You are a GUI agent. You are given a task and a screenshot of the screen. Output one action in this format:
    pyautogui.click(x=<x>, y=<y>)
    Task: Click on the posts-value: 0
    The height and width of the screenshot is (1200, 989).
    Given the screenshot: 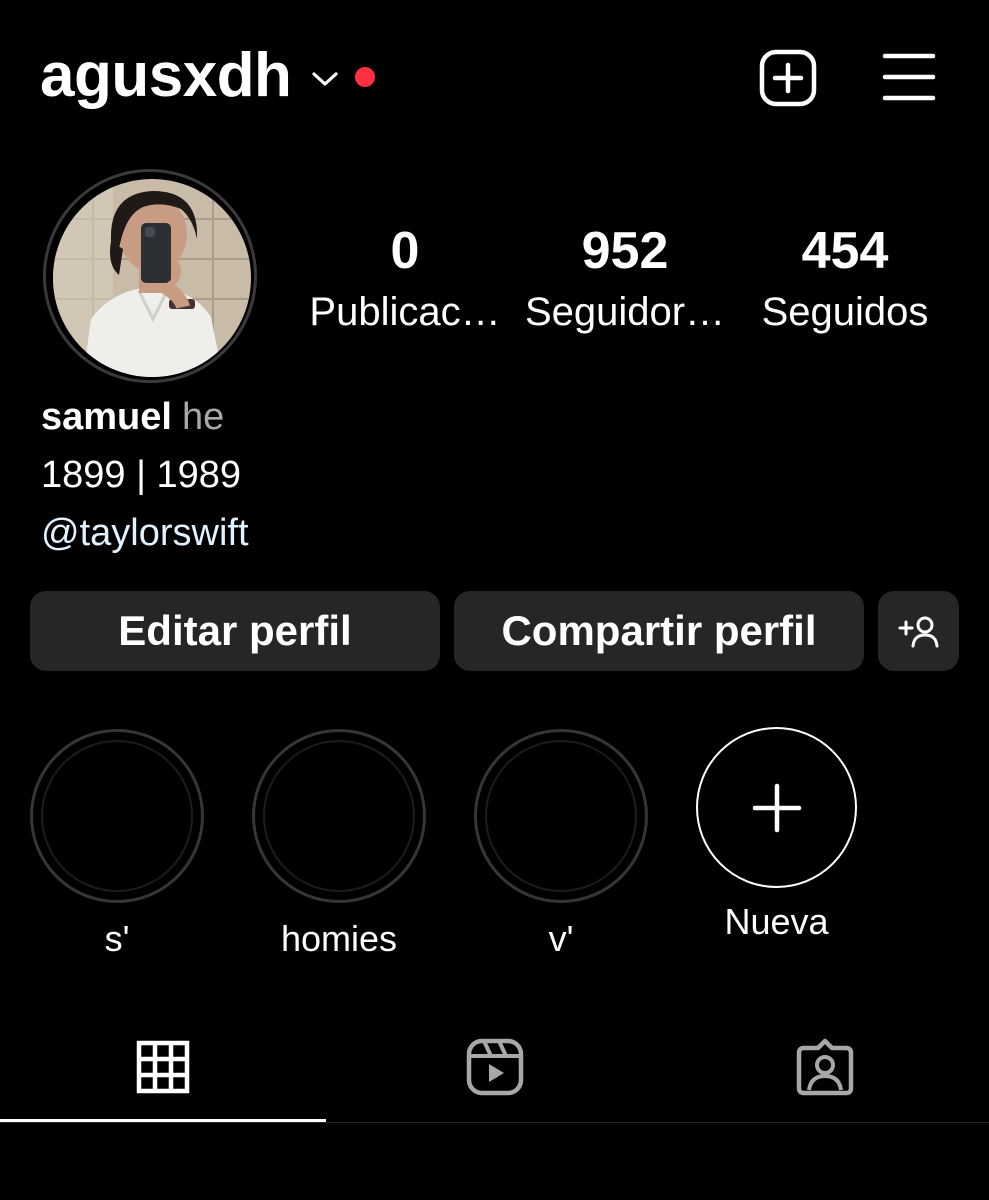 What is the action you would take?
    pyautogui.click(x=405, y=251)
    